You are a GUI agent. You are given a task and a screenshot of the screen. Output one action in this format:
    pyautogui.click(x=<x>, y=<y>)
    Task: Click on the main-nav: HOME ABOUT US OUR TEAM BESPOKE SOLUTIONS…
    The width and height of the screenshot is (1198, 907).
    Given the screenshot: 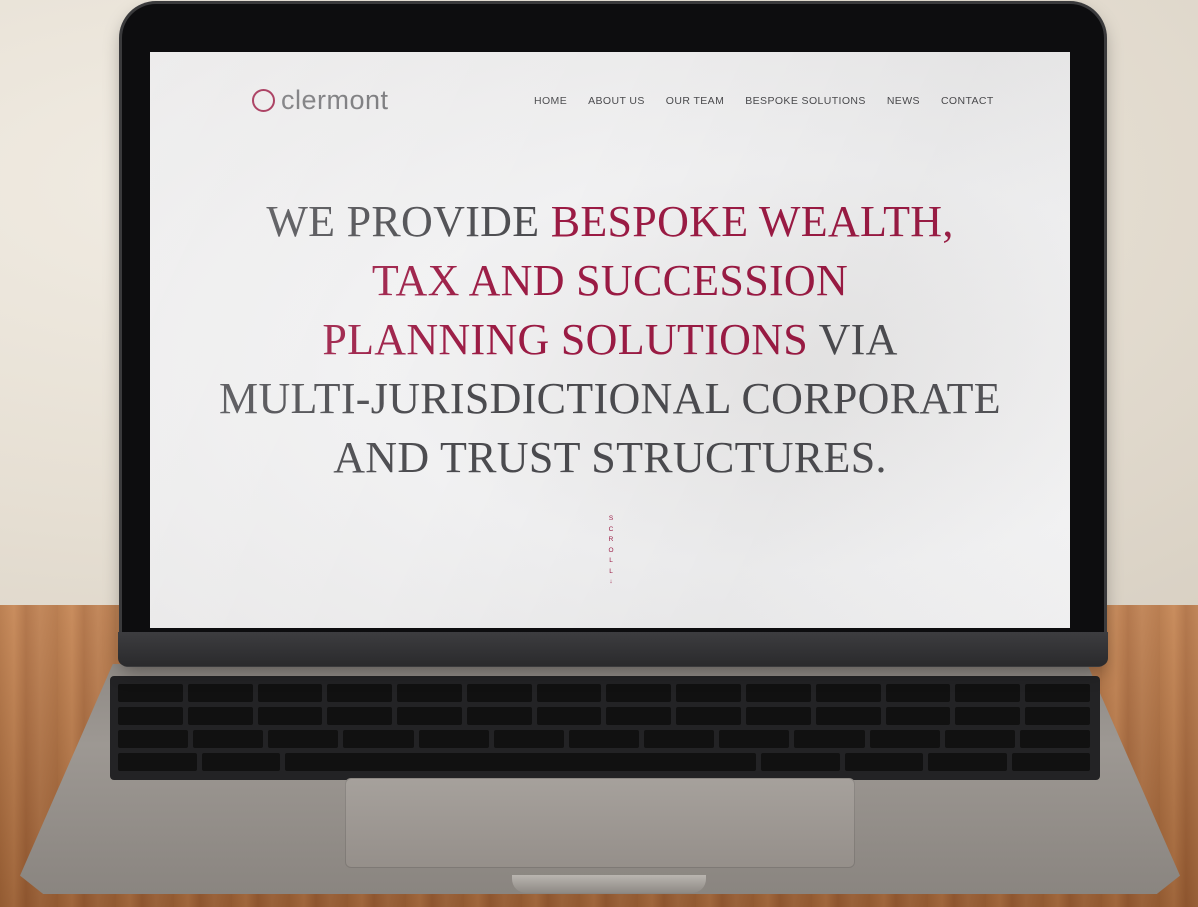 What is the action you would take?
    pyautogui.click(x=764, y=101)
    